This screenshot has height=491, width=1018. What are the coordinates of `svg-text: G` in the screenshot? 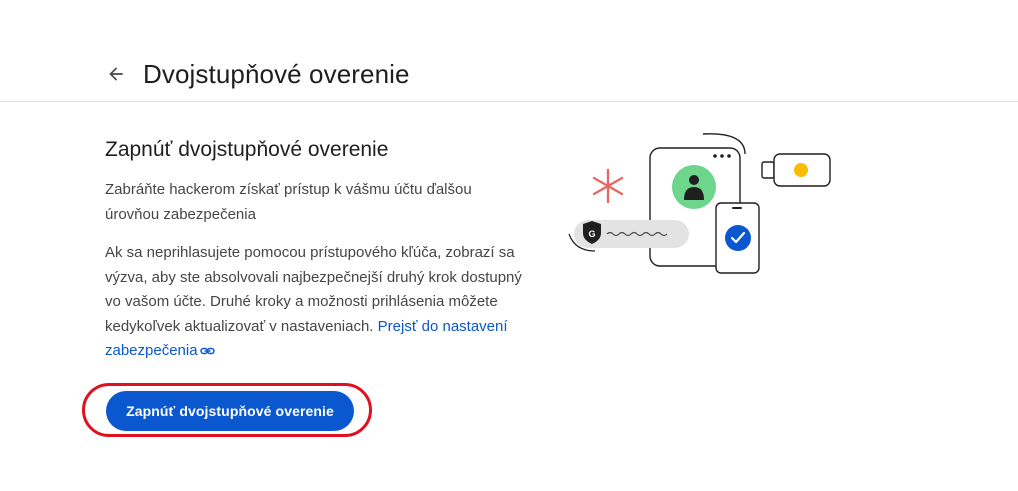 It's located at (591, 234).